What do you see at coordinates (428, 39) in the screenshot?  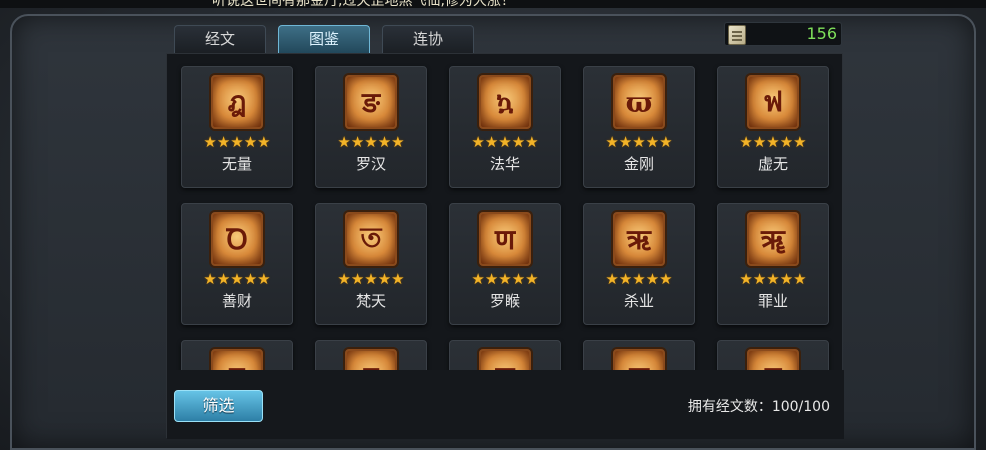 I see `tab-synergy: 连协` at bounding box center [428, 39].